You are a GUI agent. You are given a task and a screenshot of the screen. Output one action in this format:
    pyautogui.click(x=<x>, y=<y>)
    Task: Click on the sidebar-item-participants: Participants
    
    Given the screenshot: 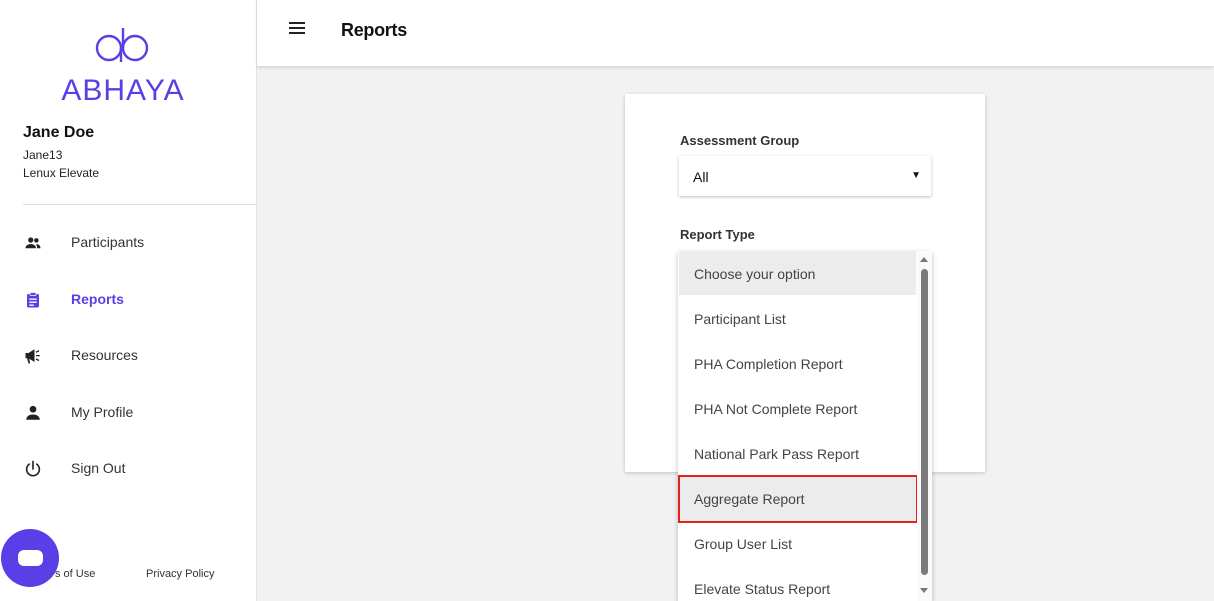 What is the action you would take?
    pyautogui.click(x=128, y=242)
    